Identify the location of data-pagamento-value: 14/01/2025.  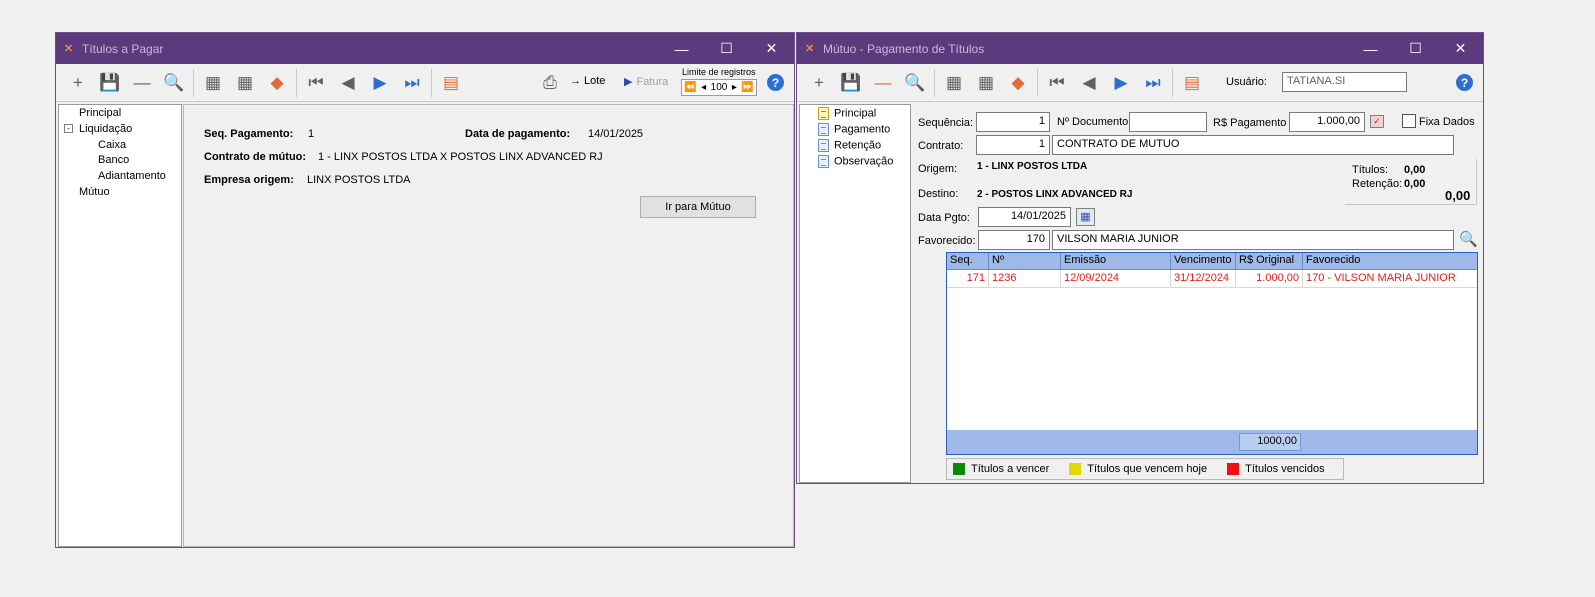
(616, 134).